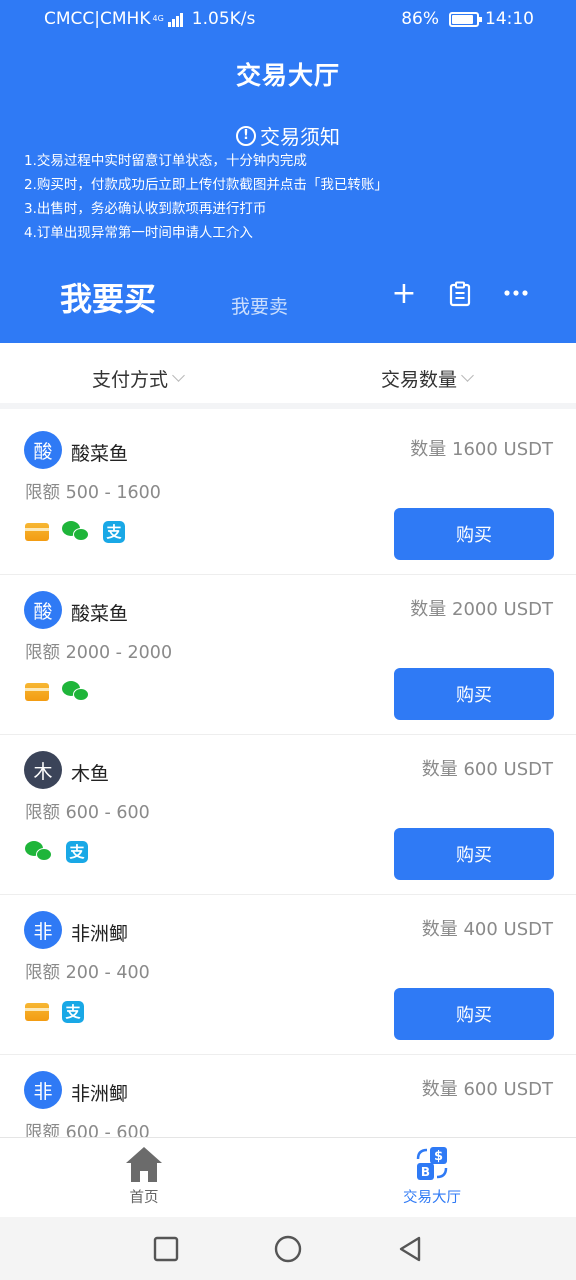 The image size is (576, 1280). I want to click on battery-fill, so click(462, 19).